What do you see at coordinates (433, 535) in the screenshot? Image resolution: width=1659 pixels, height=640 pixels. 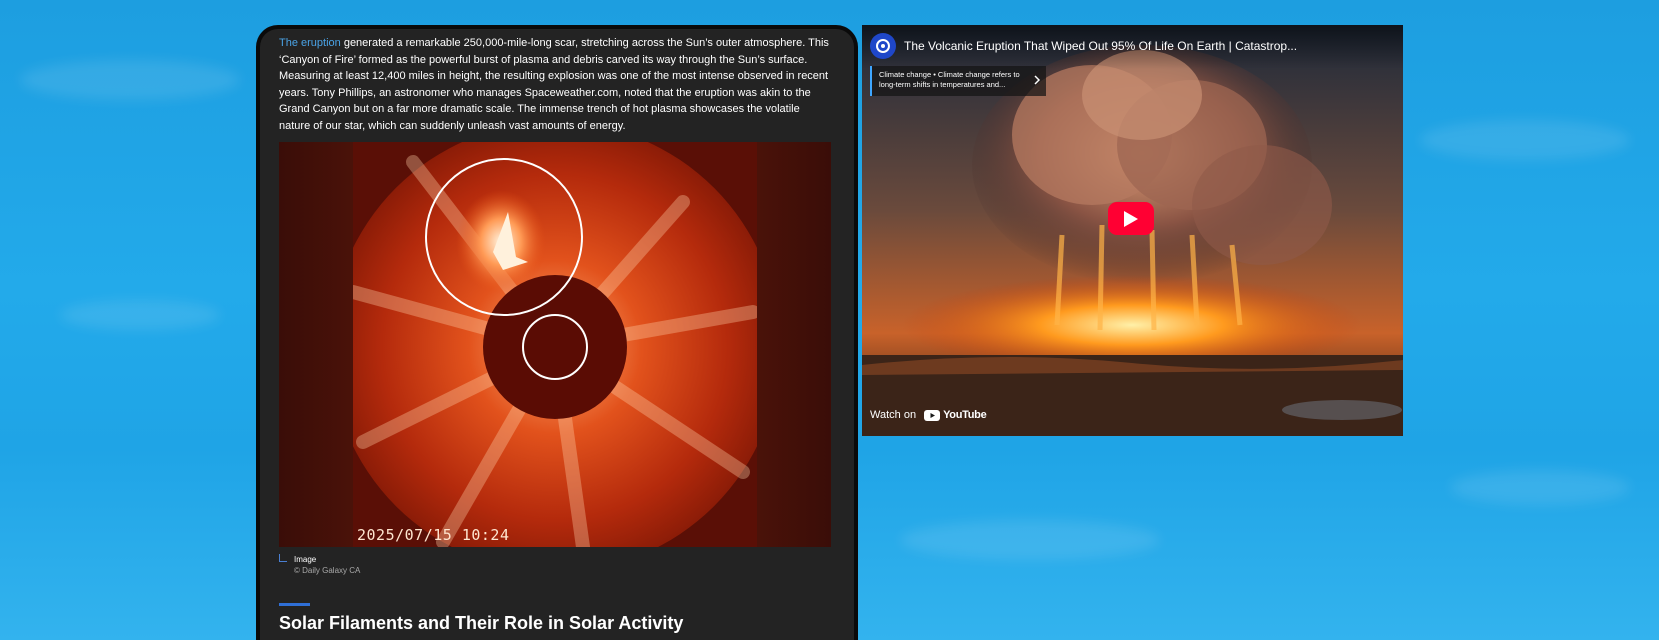 I see `image-timestamp: 2025/07/15 10:24` at bounding box center [433, 535].